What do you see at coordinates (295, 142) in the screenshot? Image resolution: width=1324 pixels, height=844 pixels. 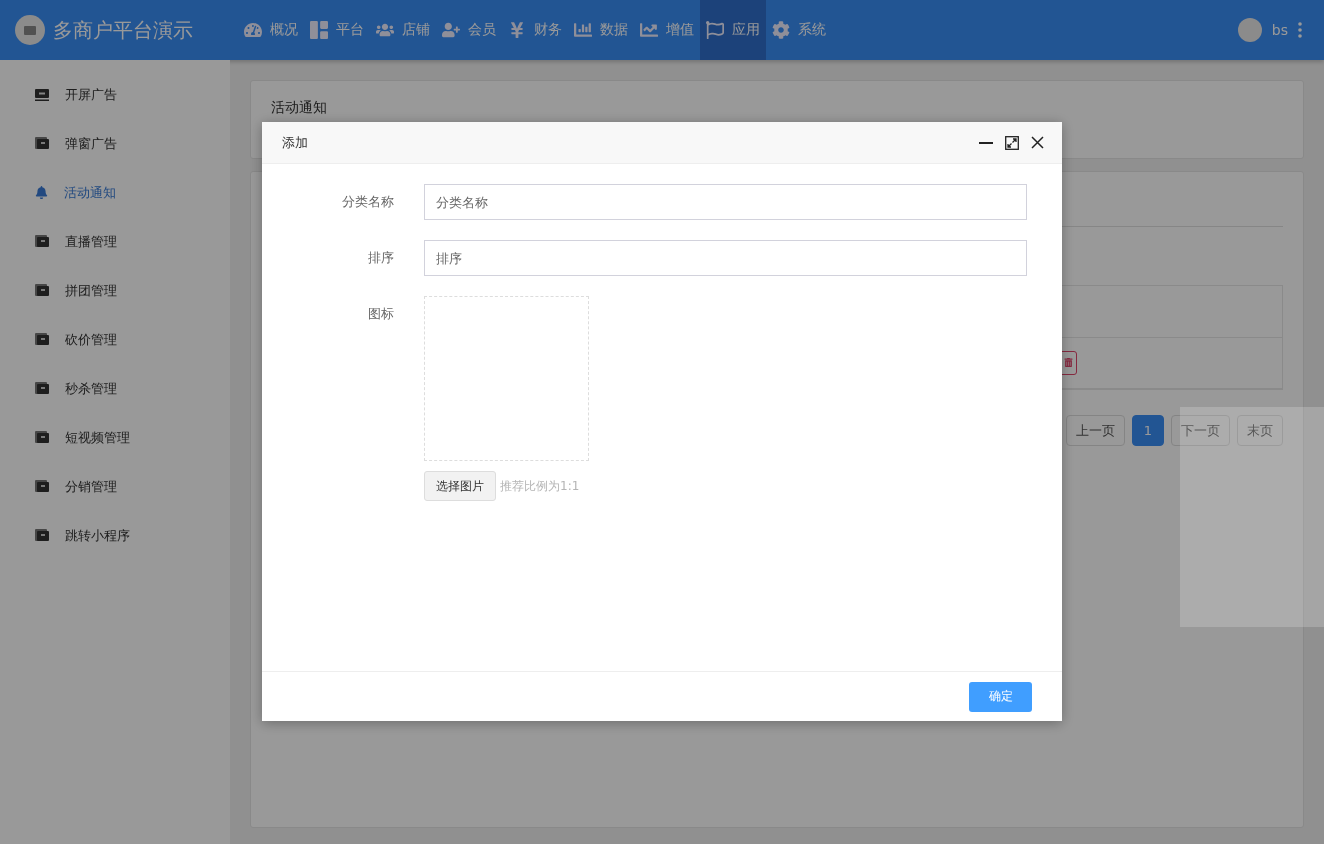 I see `dialog-title: 添加` at bounding box center [295, 142].